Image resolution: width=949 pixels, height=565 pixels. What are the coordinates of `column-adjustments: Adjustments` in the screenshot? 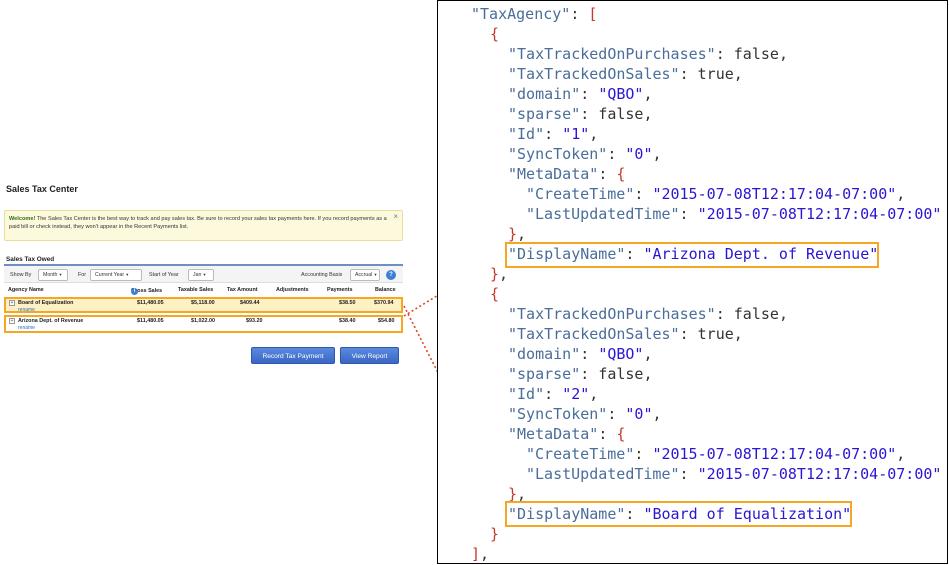 It's located at (292, 290).